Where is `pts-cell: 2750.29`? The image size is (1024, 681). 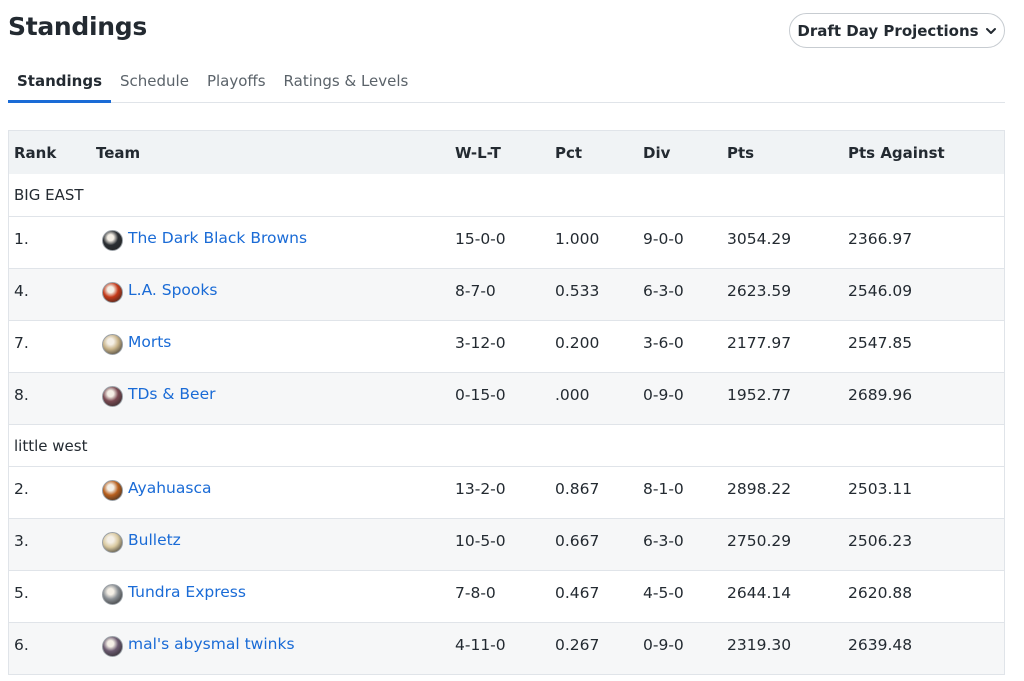 pts-cell: 2750.29 is located at coordinates (759, 541).